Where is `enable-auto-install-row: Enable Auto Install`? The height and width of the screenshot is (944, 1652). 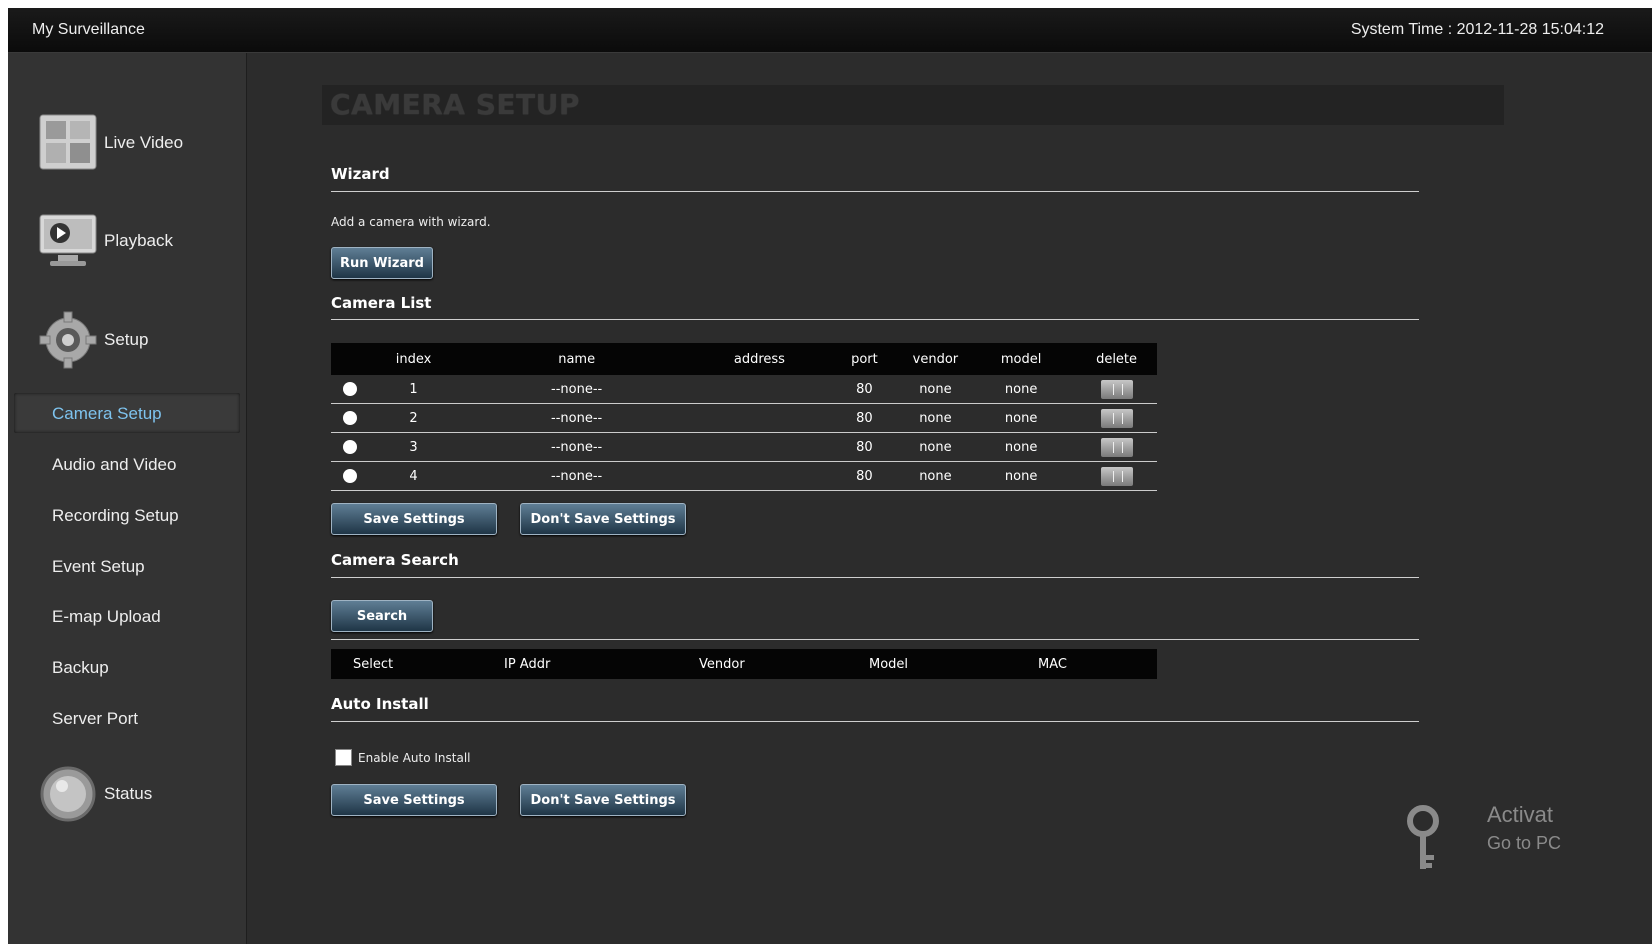 enable-auto-install-row: Enable Auto Install is located at coordinates (403, 757).